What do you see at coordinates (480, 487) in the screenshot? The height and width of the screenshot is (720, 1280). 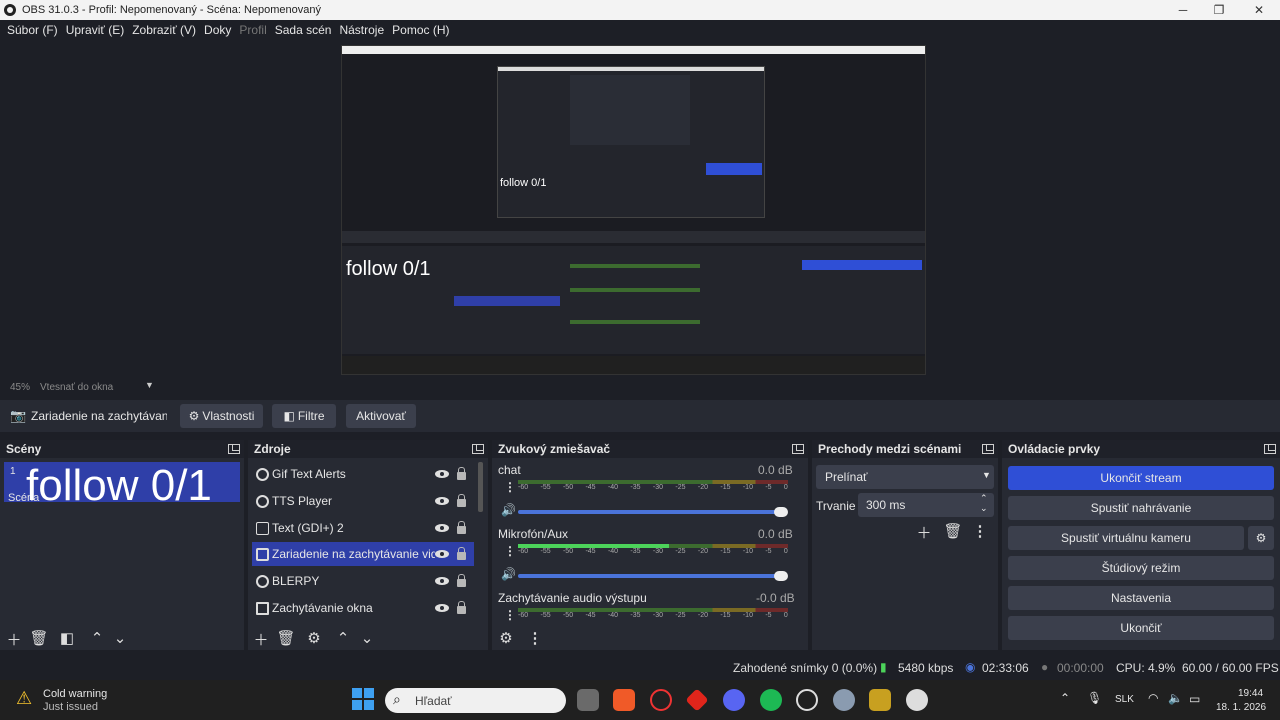 I see `scrollbar` at bounding box center [480, 487].